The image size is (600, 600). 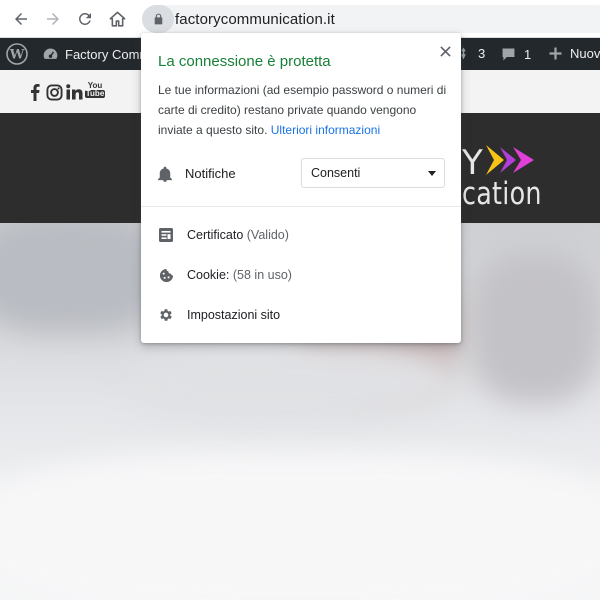 What do you see at coordinates (373, 173) in the screenshot?
I see `notifications-select: Consenti` at bounding box center [373, 173].